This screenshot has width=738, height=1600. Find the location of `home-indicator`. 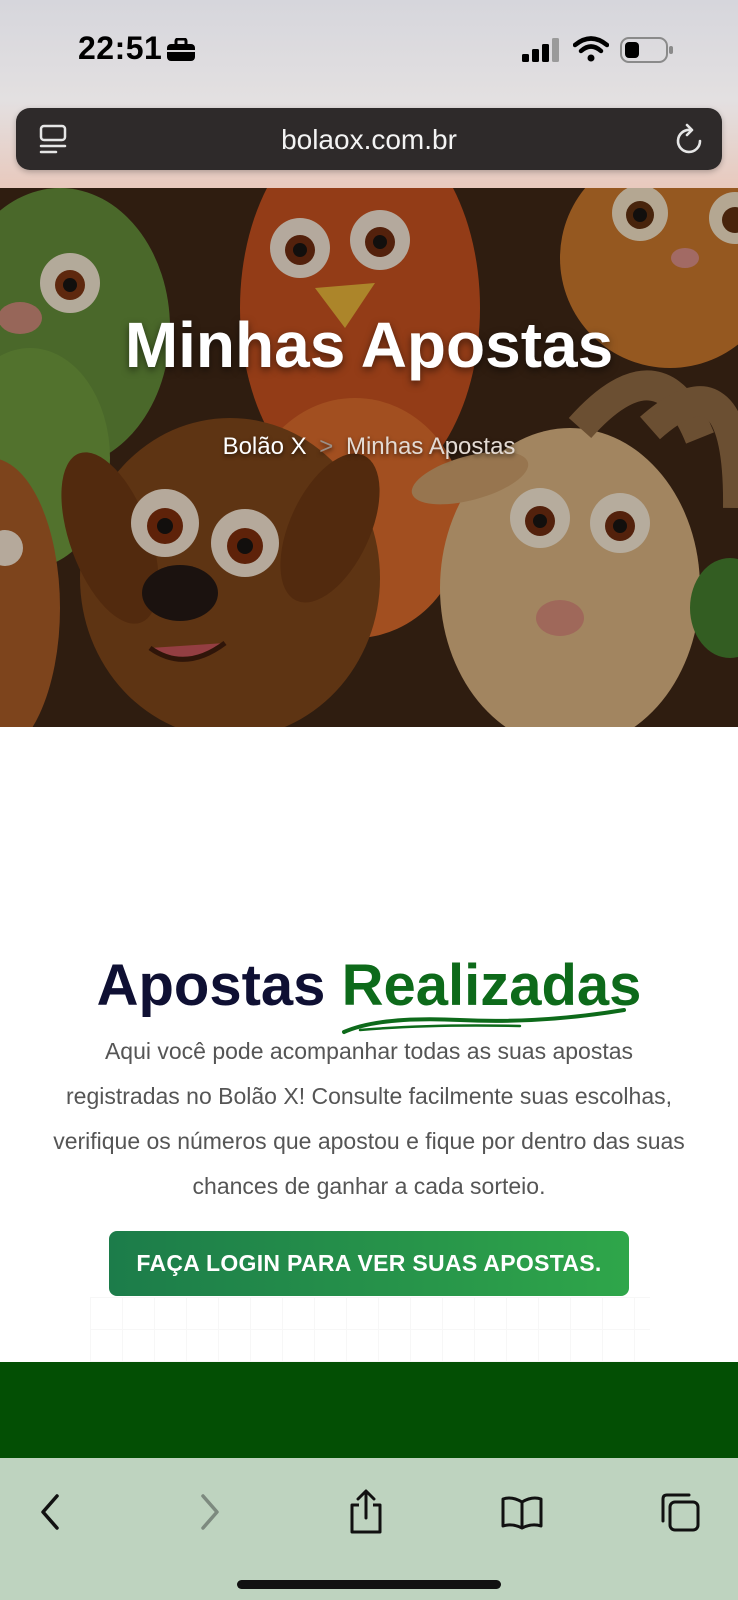

home-indicator is located at coordinates (369, 1584).